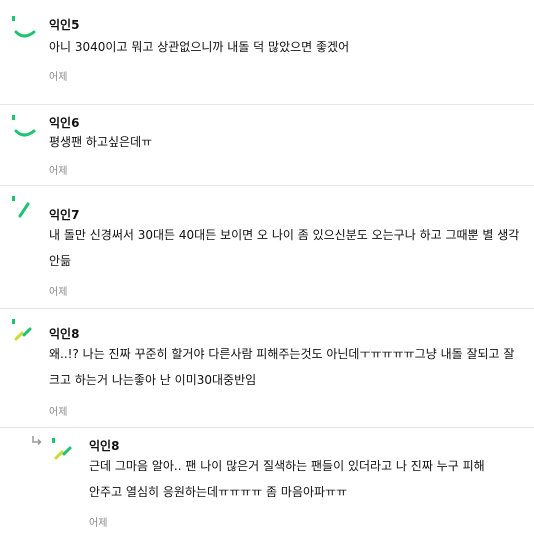 The width and height of the screenshot is (534, 536). I want to click on comment-text-line: 안듦, so click(60, 261).